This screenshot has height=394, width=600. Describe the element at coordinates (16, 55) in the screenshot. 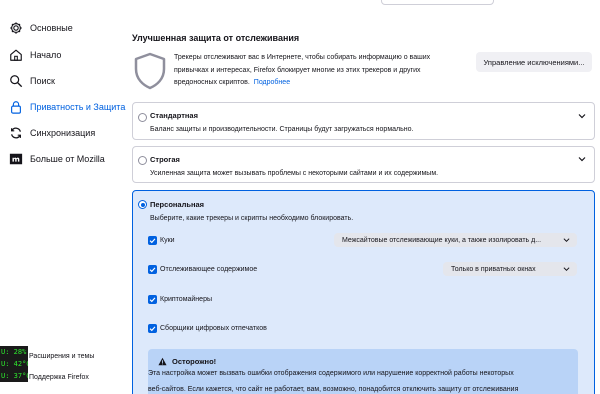

I see `home-icon` at that location.